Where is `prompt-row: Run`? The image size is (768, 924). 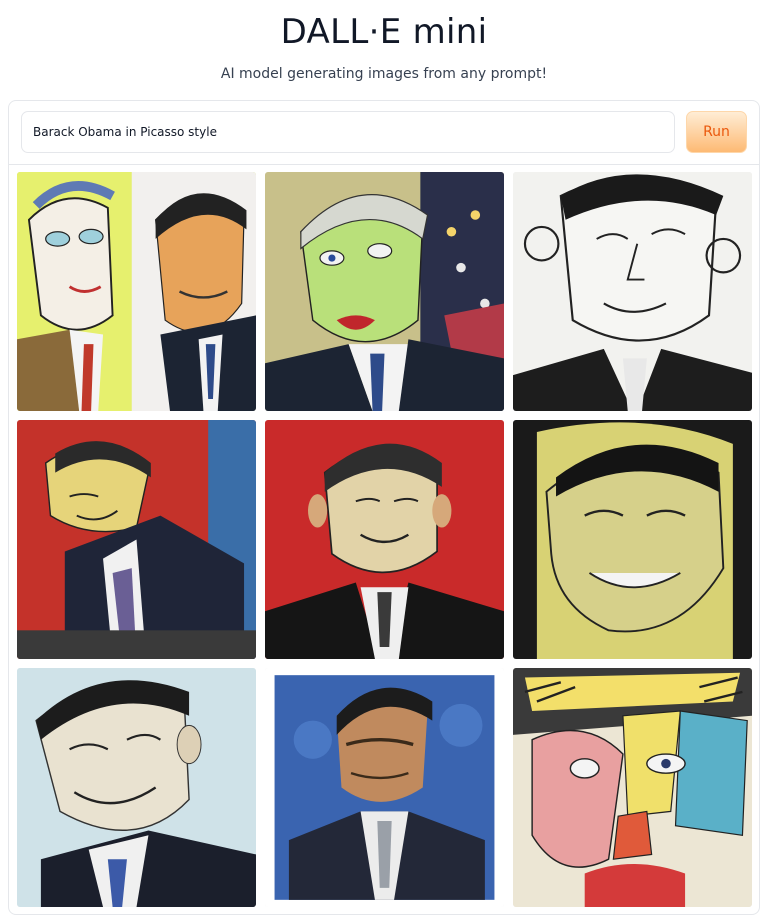
prompt-row: Run is located at coordinates (384, 133).